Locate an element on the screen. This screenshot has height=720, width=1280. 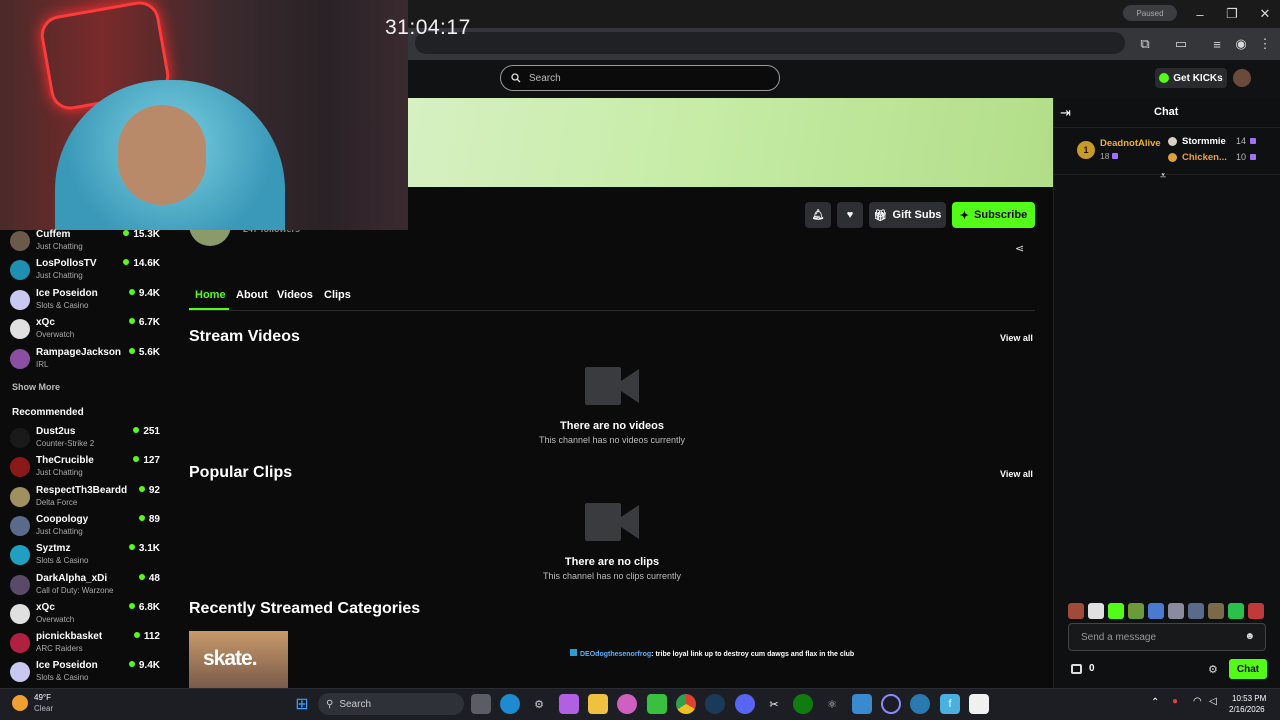
sidebar-channel-item: Syztmz Slots & Casino 3.1K is located at coordinates (85, 556).